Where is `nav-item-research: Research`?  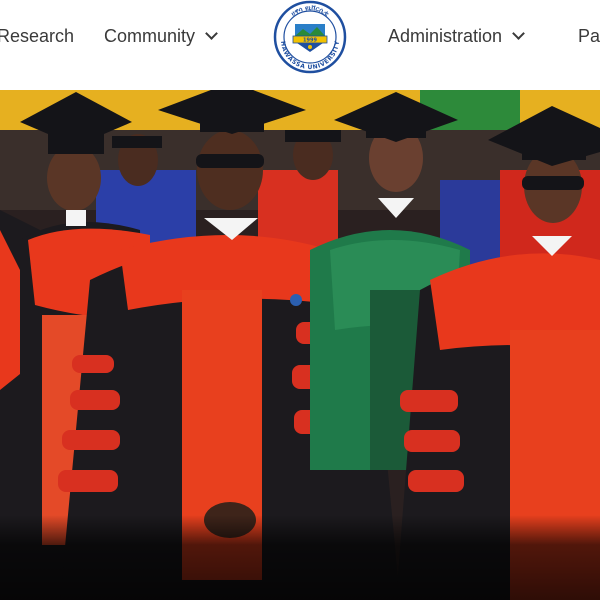 nav-item-research: Research is located at coordinates (37, 36).